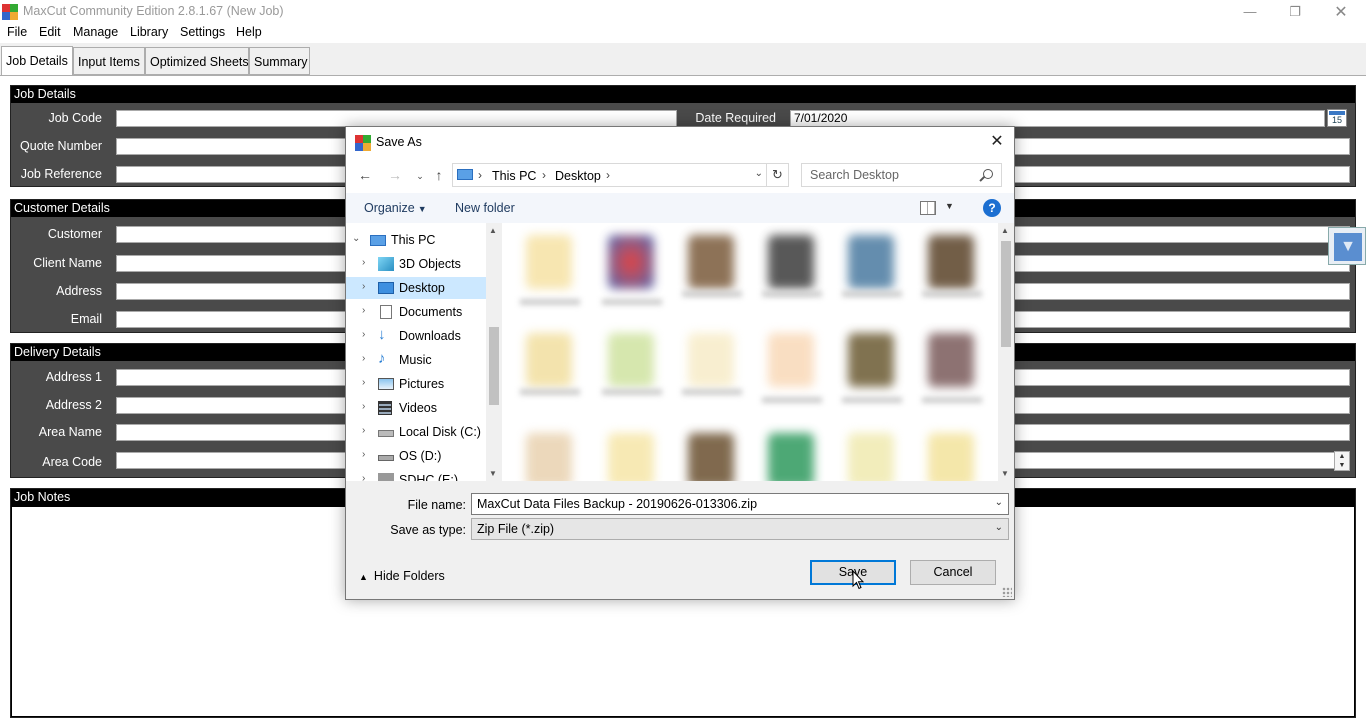  What do you see at coordinates (1250, 11) in the screenshot?
I see `minimize-icon: —` at bounding box center [1250, 11].